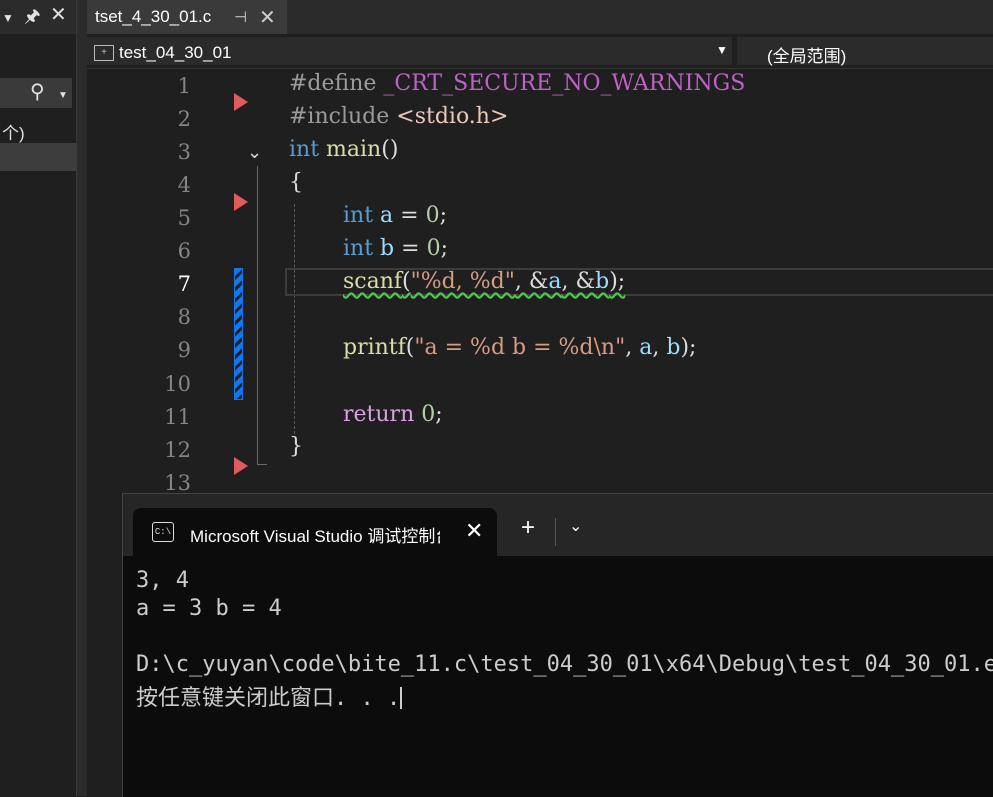 This screenshot has width=993, height=797. I want to click on chevron-down-icon: ⌄, so click(575, 526).